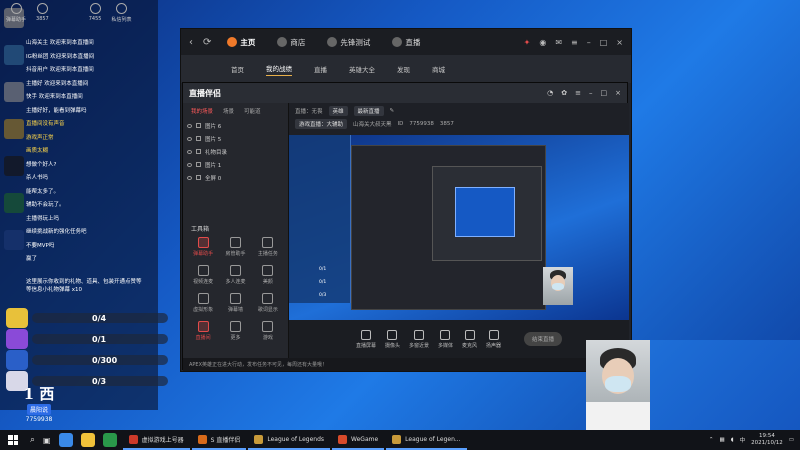 The image size is (800, 450). Describe the element at coordinates (542, 42) in the screenshot. I see `user-icon: ◉` at that location.